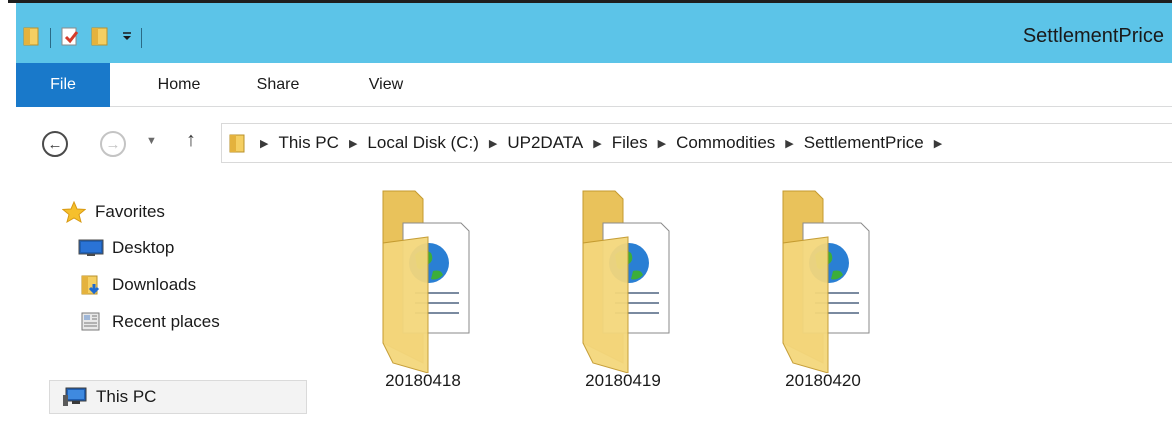 The width and height of the screenshot is (1172, 422). I want to click on customize-dropdown-icon, so click(127, 38).